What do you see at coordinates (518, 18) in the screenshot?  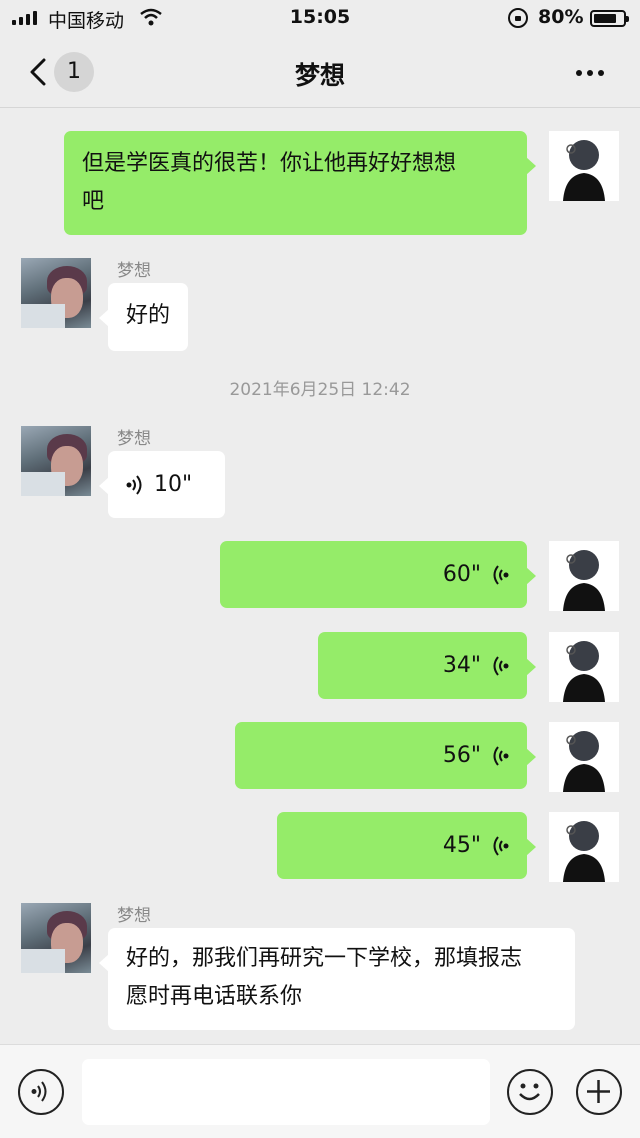 I see `orientation-lock-icon` at bounding box center [518, 18].